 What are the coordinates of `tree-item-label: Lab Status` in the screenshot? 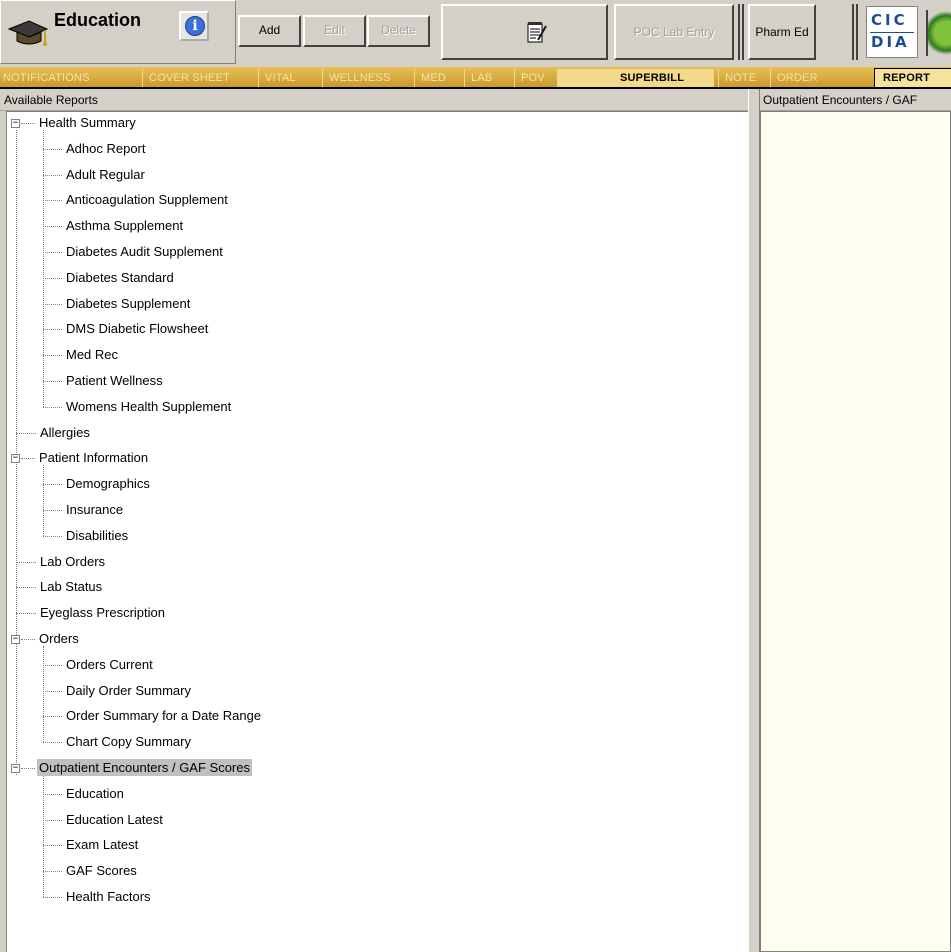 It's located at (71, 587).